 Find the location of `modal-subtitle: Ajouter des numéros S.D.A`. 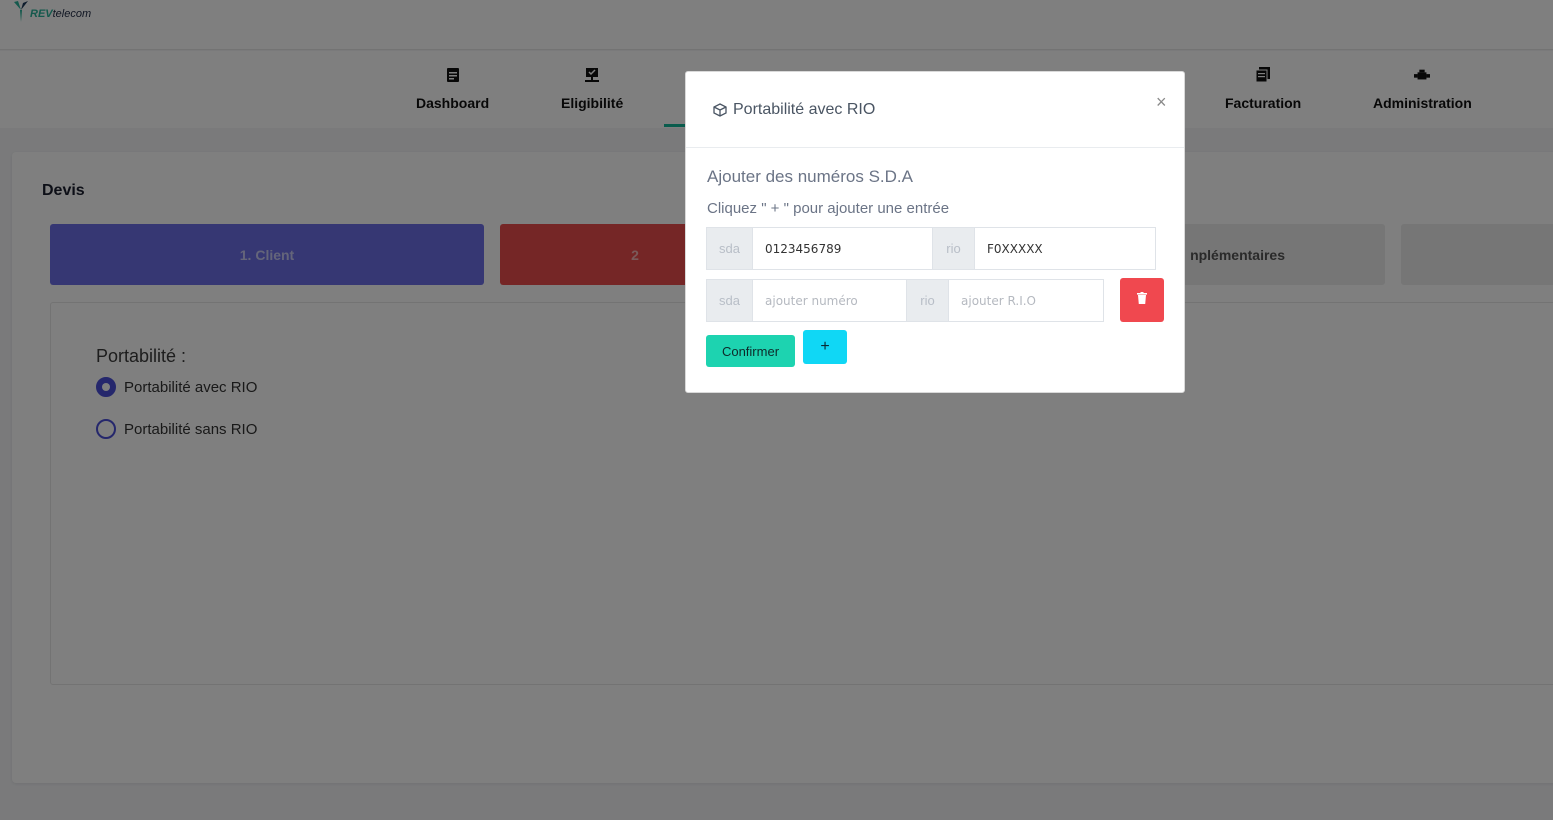

modal-subtitle: Ajouter des numéros S.D.A is located at coordinates (810, 176).